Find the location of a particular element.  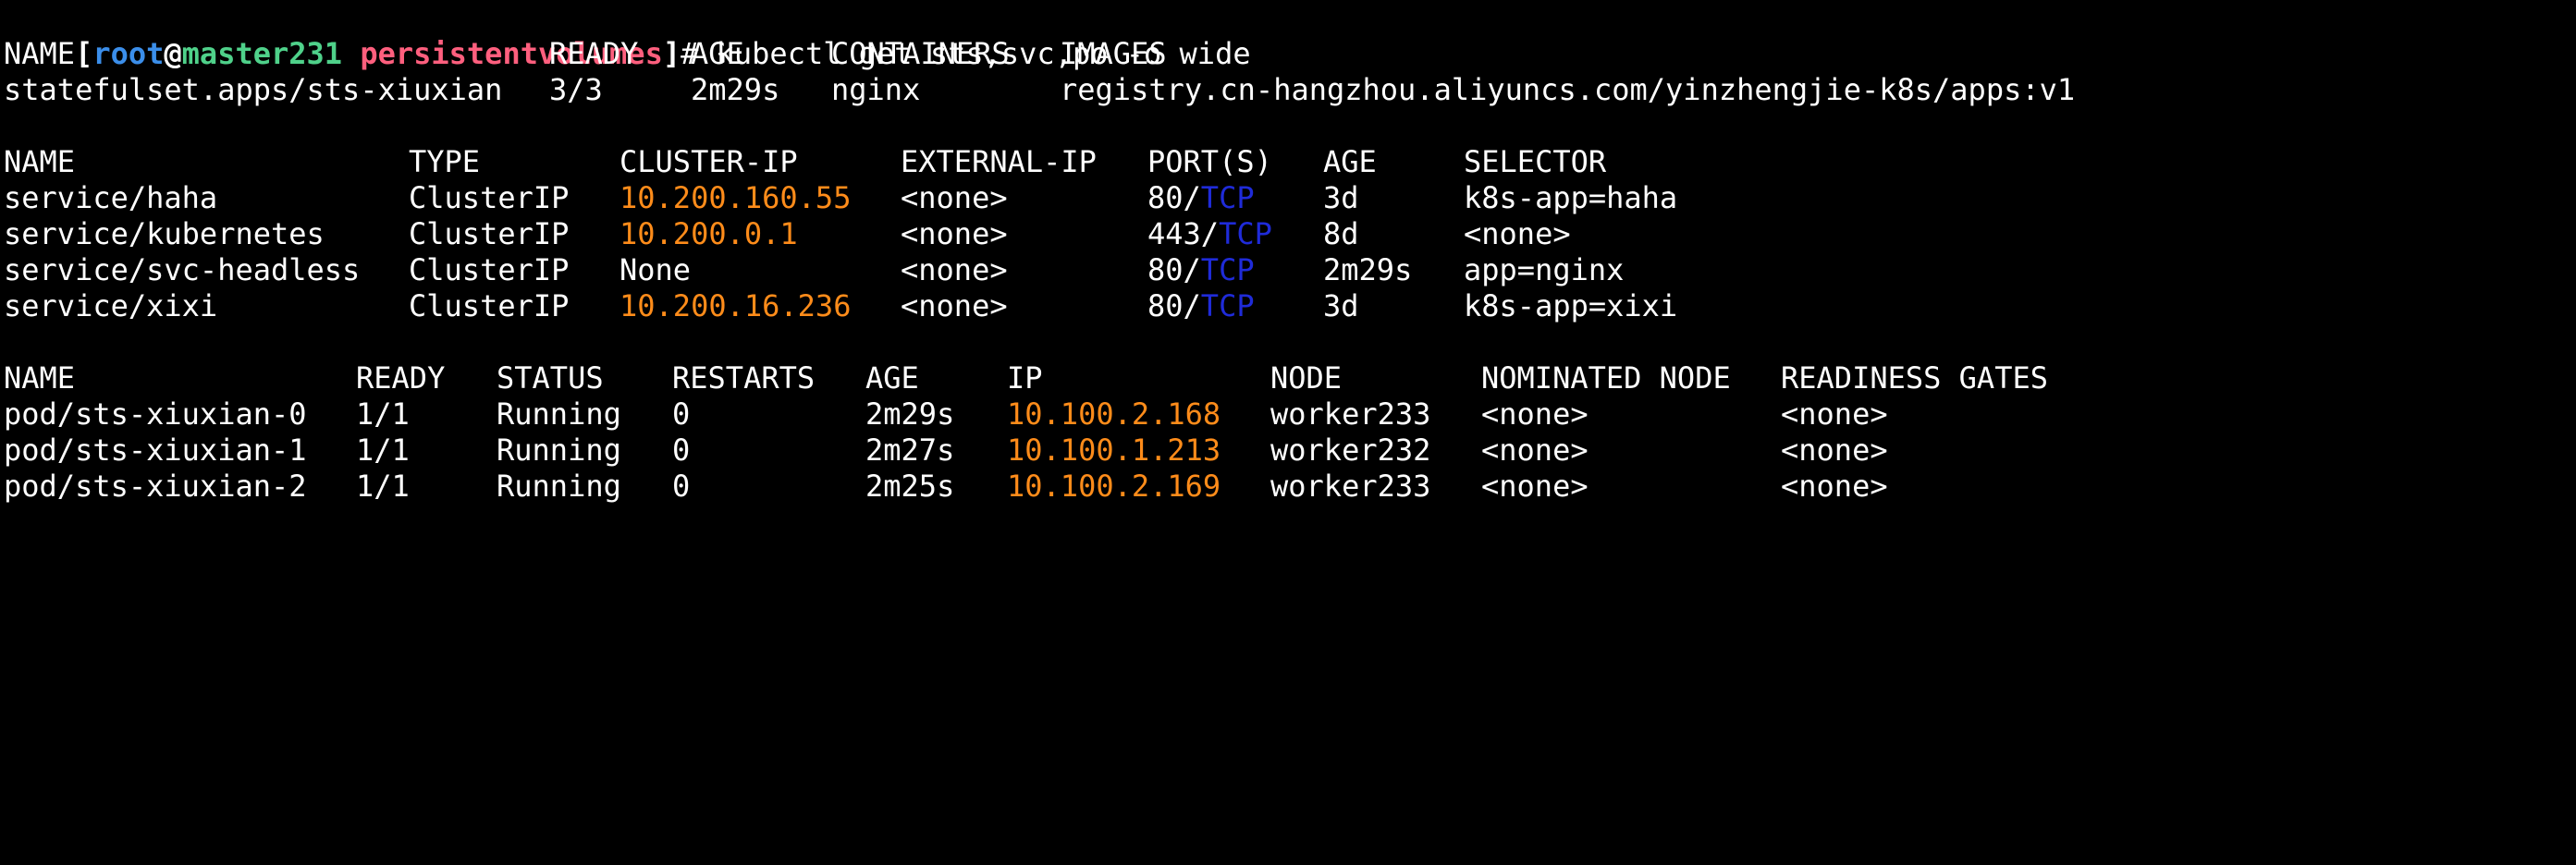

sts-header-ready: READY is located at coordinates (594, 53).